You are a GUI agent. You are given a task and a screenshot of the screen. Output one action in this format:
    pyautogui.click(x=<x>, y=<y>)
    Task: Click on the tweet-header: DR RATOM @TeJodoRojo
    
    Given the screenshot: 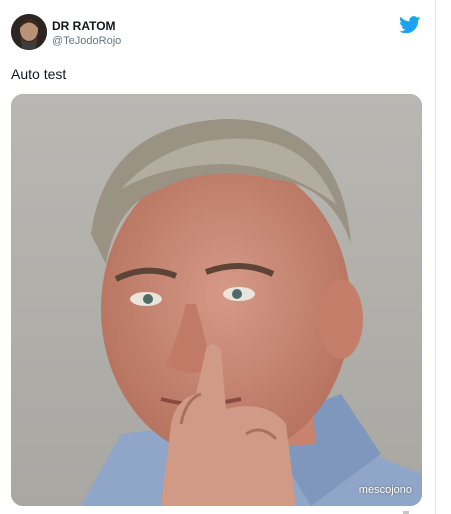 What is the action you would take?
    pyautogui.click(x=221, y=35)
    